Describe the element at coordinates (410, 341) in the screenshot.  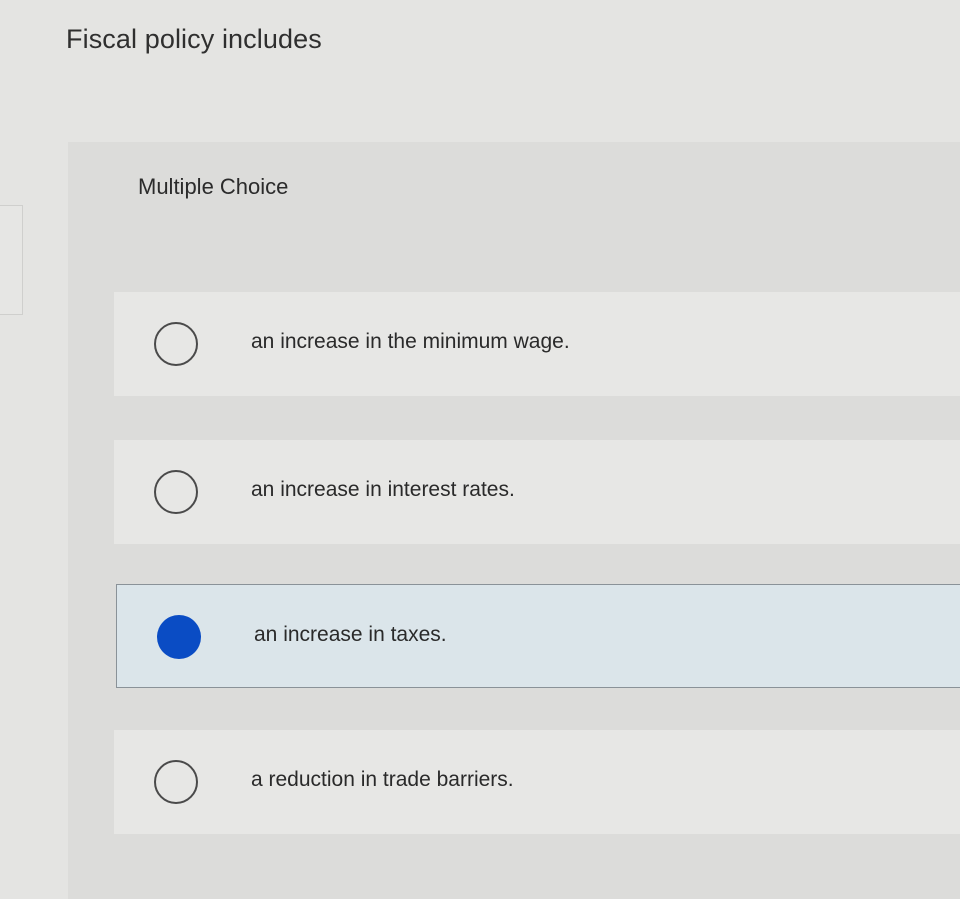
I see `answer-option-label: an increase in the minimum wage.` at that location.